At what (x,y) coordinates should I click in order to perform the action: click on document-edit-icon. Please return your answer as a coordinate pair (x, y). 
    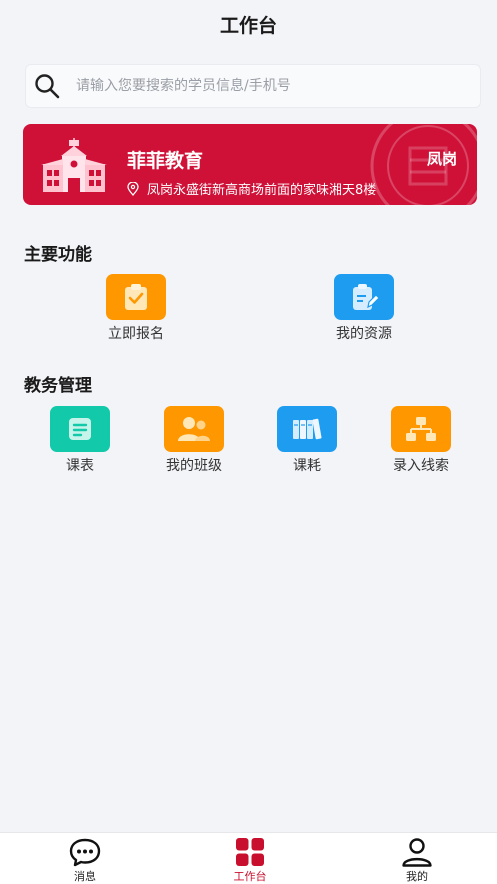
    Looking at the image, I should click on (364, 297).